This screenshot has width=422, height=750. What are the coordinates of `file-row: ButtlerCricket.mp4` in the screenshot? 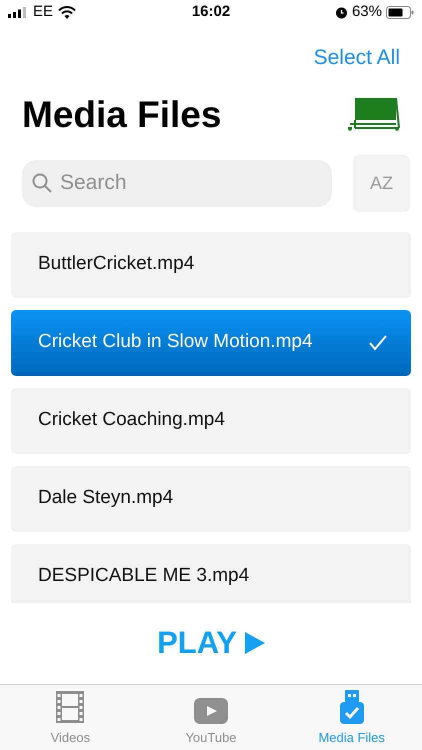 It's located at (211, 265).